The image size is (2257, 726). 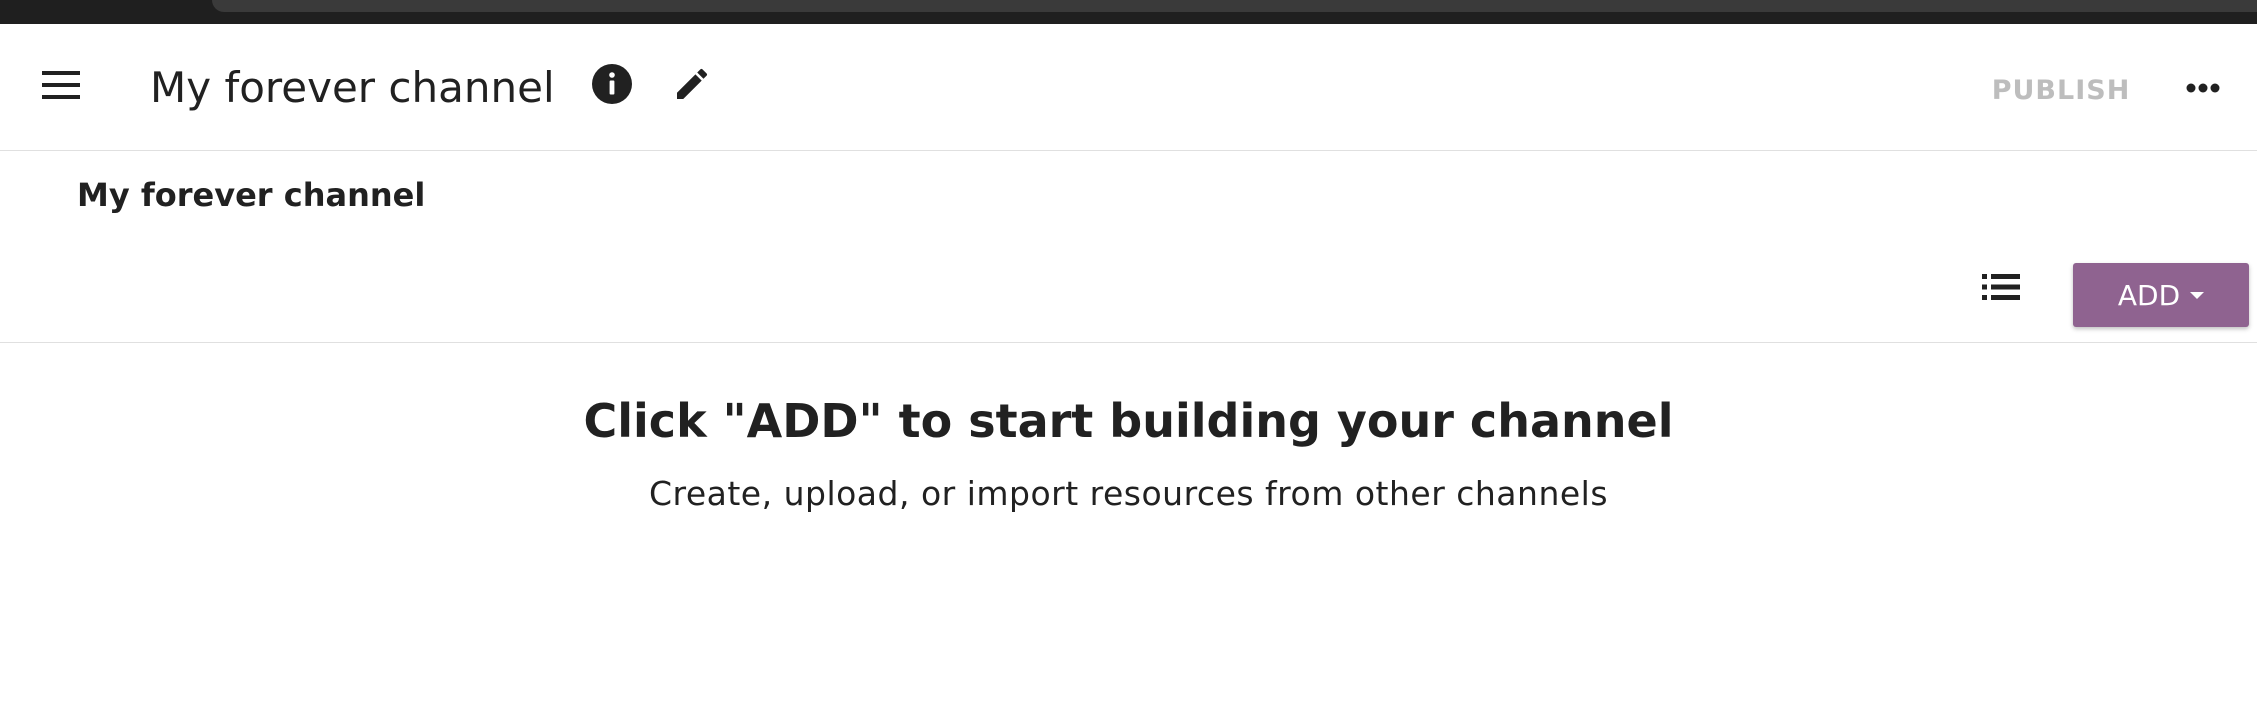 I want to click on add-button-label: ADD, so click(x=2149, y=295).